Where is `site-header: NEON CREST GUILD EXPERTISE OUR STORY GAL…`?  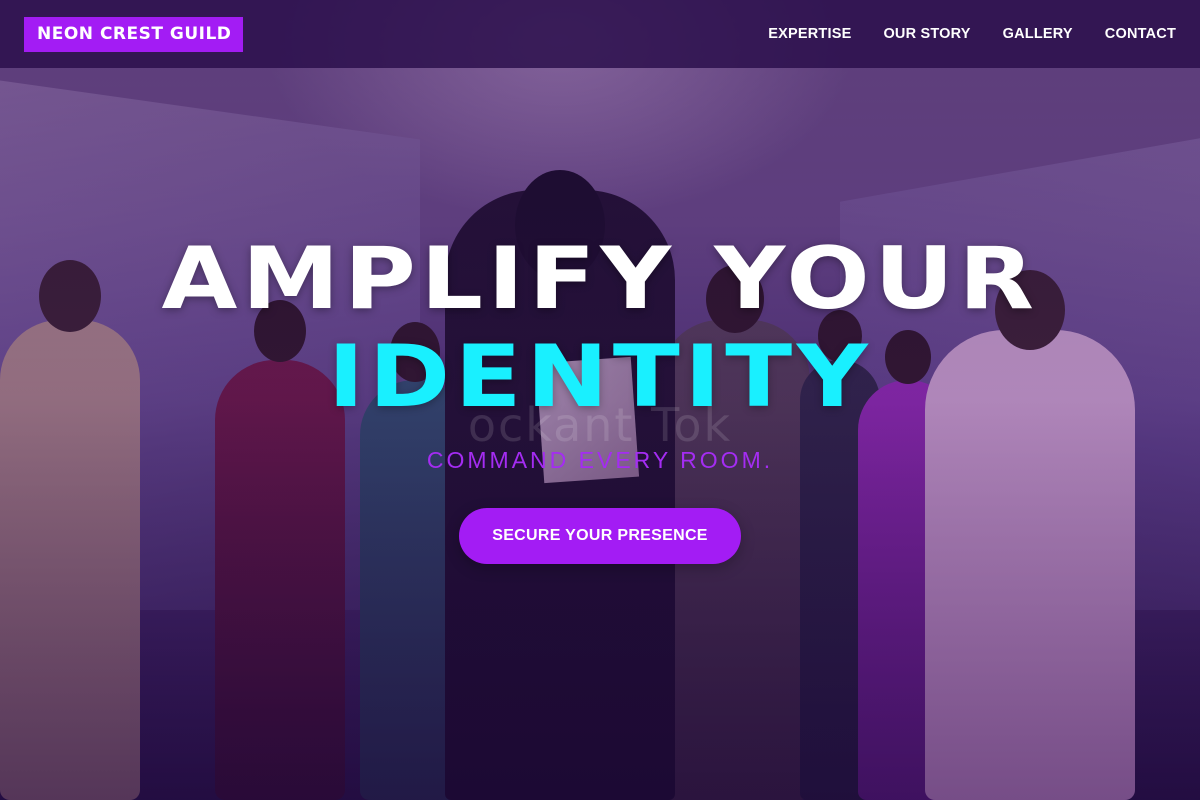 site-header: NEON CREST GUILD EXPERTISE OUR STORY GAL… is located at coordinates (600, 34).